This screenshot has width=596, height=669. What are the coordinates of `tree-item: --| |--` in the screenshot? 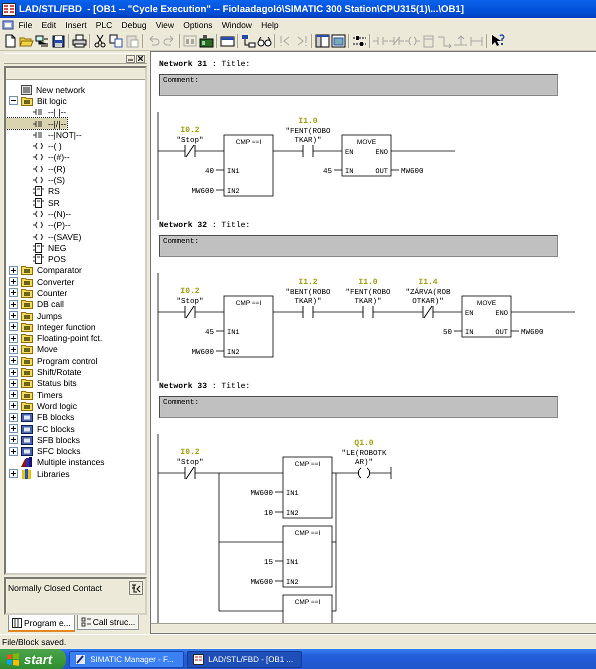 It's located at (37, 112).